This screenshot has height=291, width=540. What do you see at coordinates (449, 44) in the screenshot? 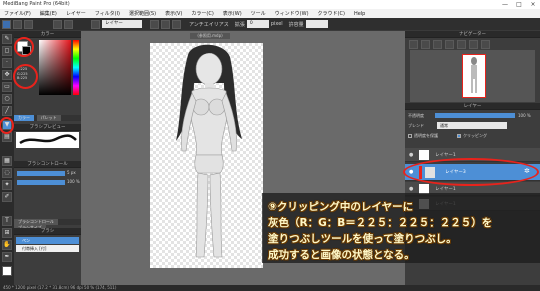
I see `rotate-right-icon` at bounding box center [449, 44].